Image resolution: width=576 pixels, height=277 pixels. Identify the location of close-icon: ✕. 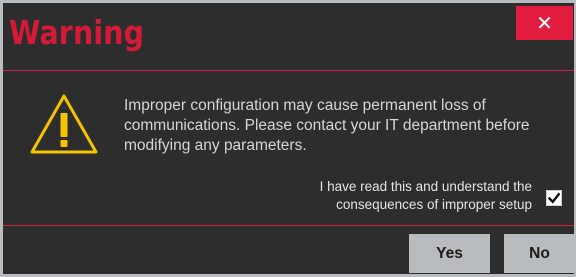
(544, 23).